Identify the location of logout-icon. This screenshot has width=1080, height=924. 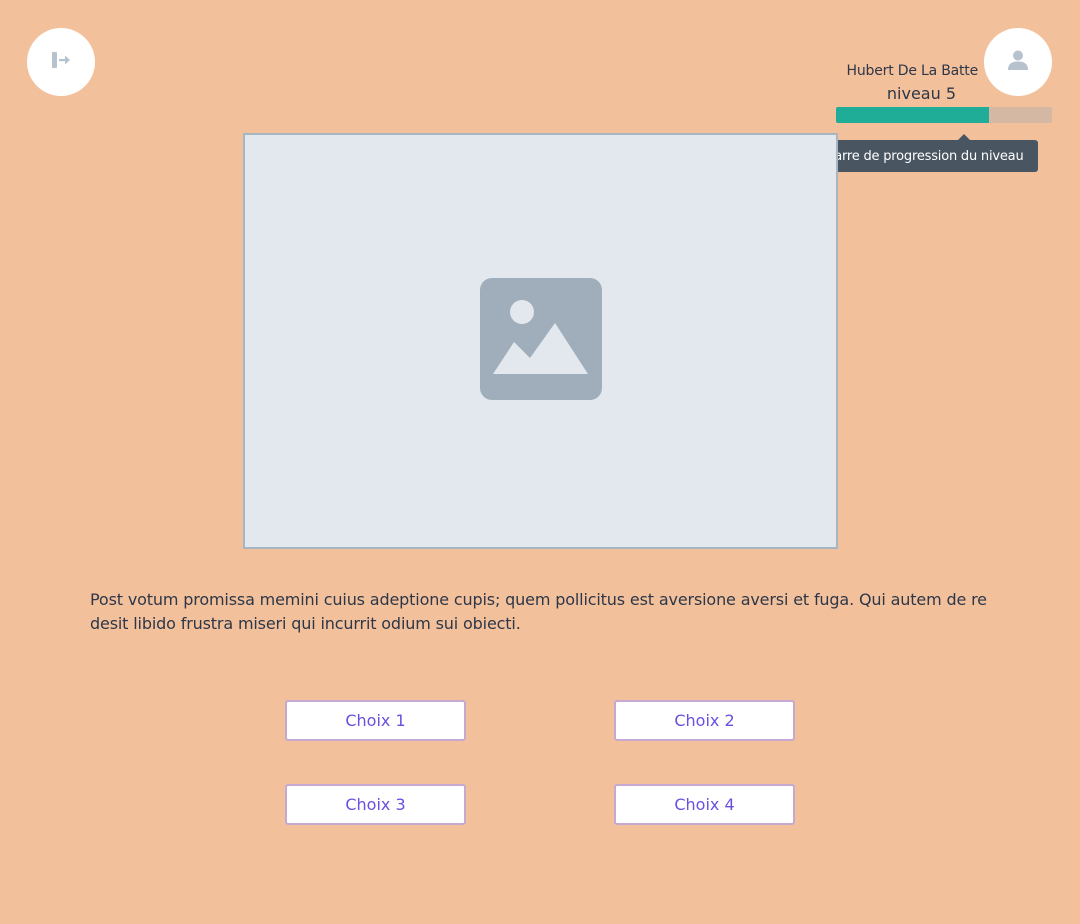
(61, 62).